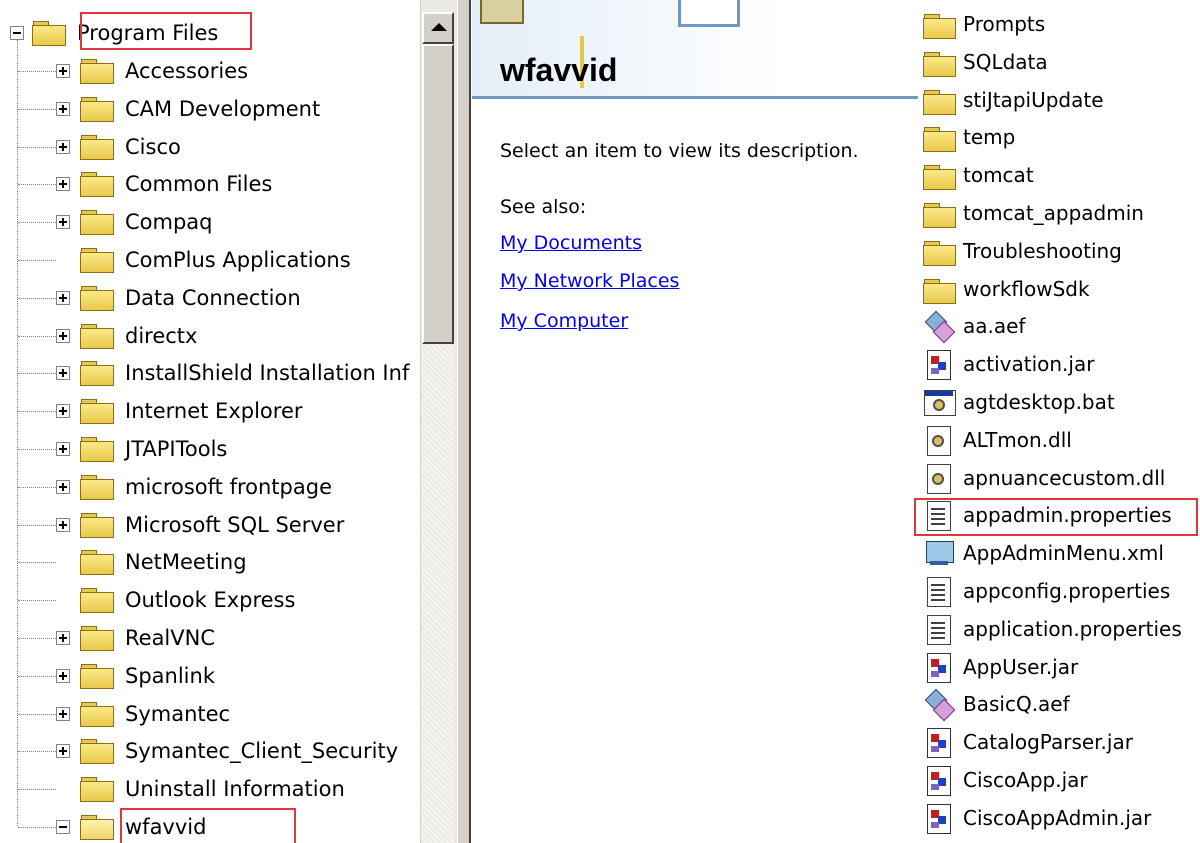  What do you see at coordinates (177, 714) in the screenshot?
I see `tree-item-label: Symantec` at bounding box center [177, 714].